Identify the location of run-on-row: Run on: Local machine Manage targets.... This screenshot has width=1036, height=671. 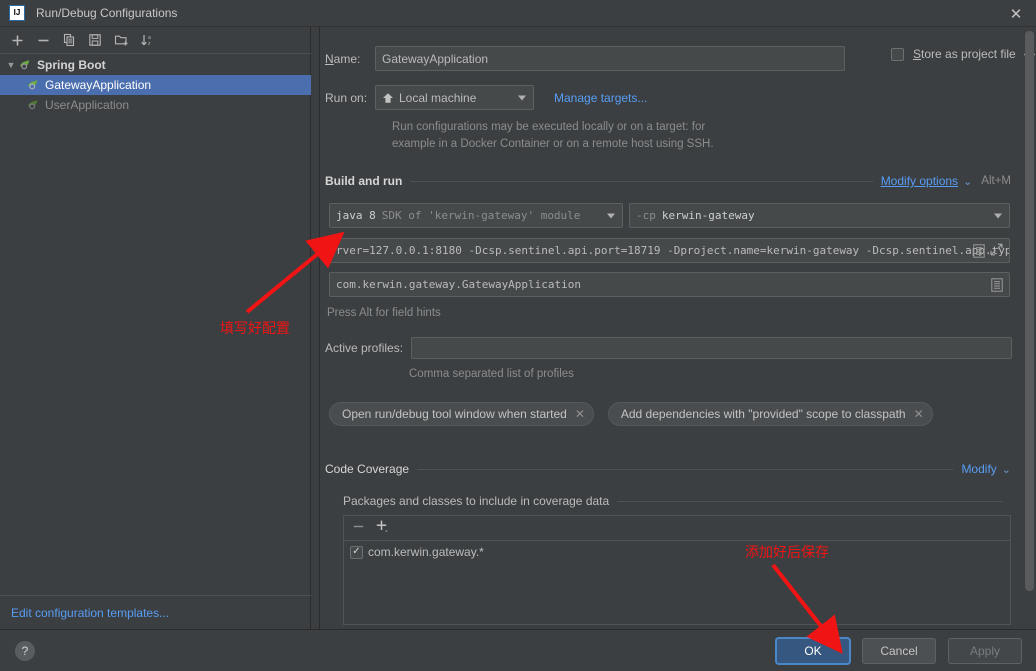
(486, 97).